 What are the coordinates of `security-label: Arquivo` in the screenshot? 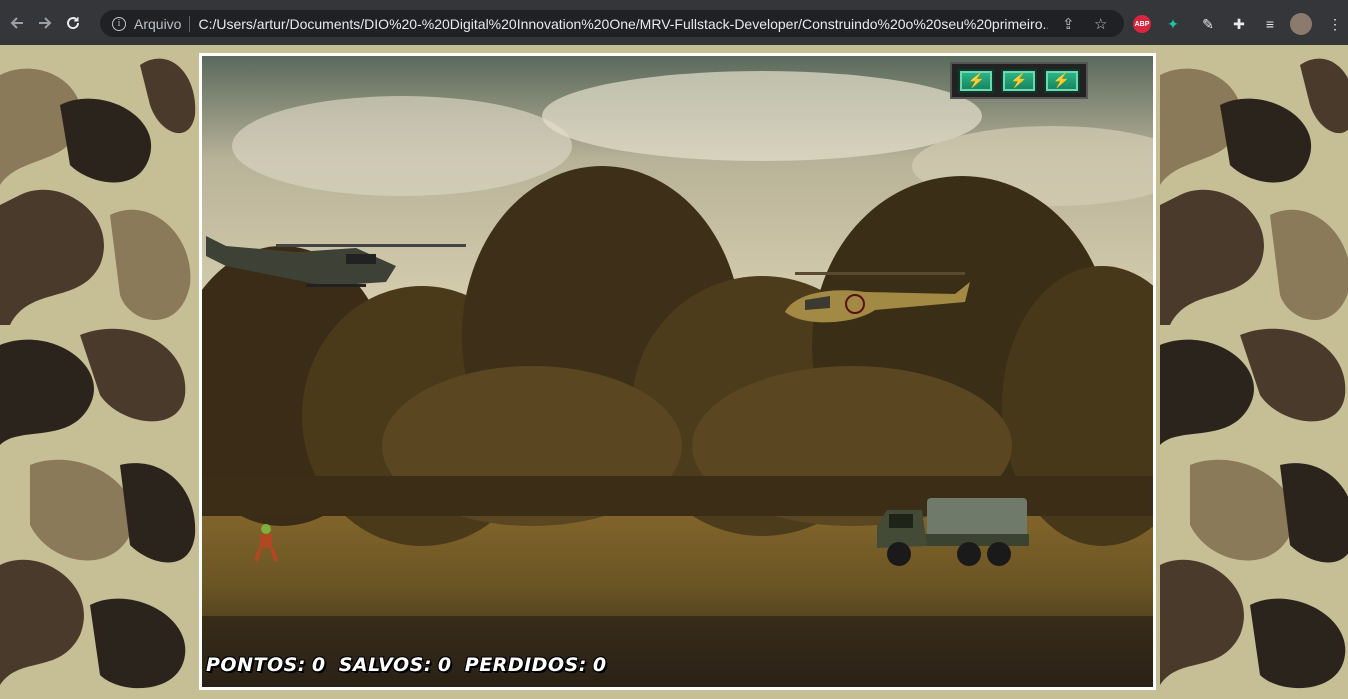 It's located at (158, 23).